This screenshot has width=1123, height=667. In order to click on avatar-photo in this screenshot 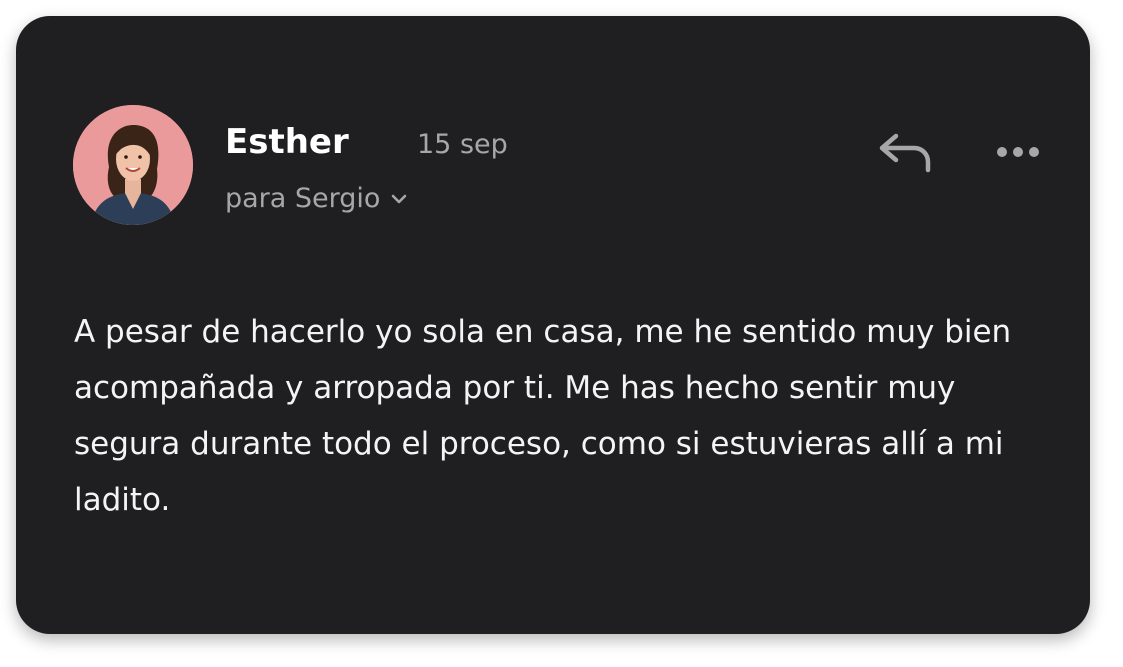, I will do `click(133, 165)`.